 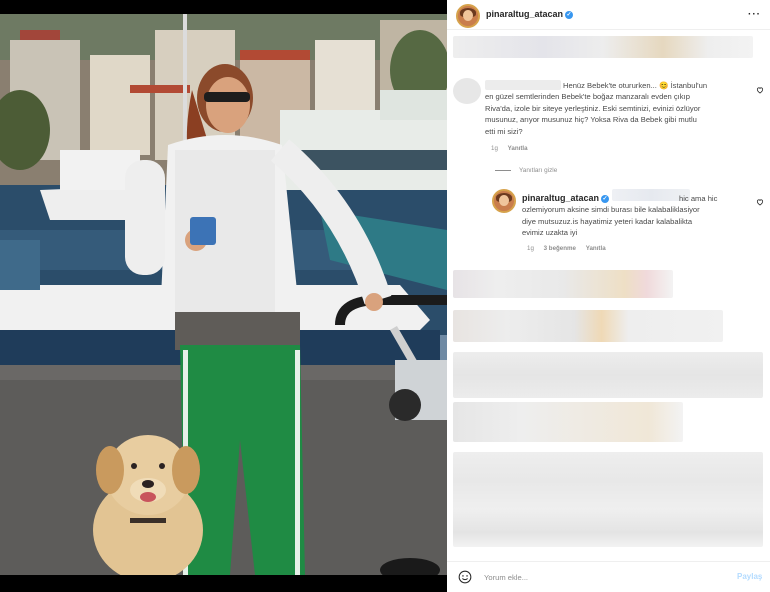 What do you see at coordinates (760, 90) in the screenshot?
I see `comment-like-heart-icon` at bounding box center [760, 90].